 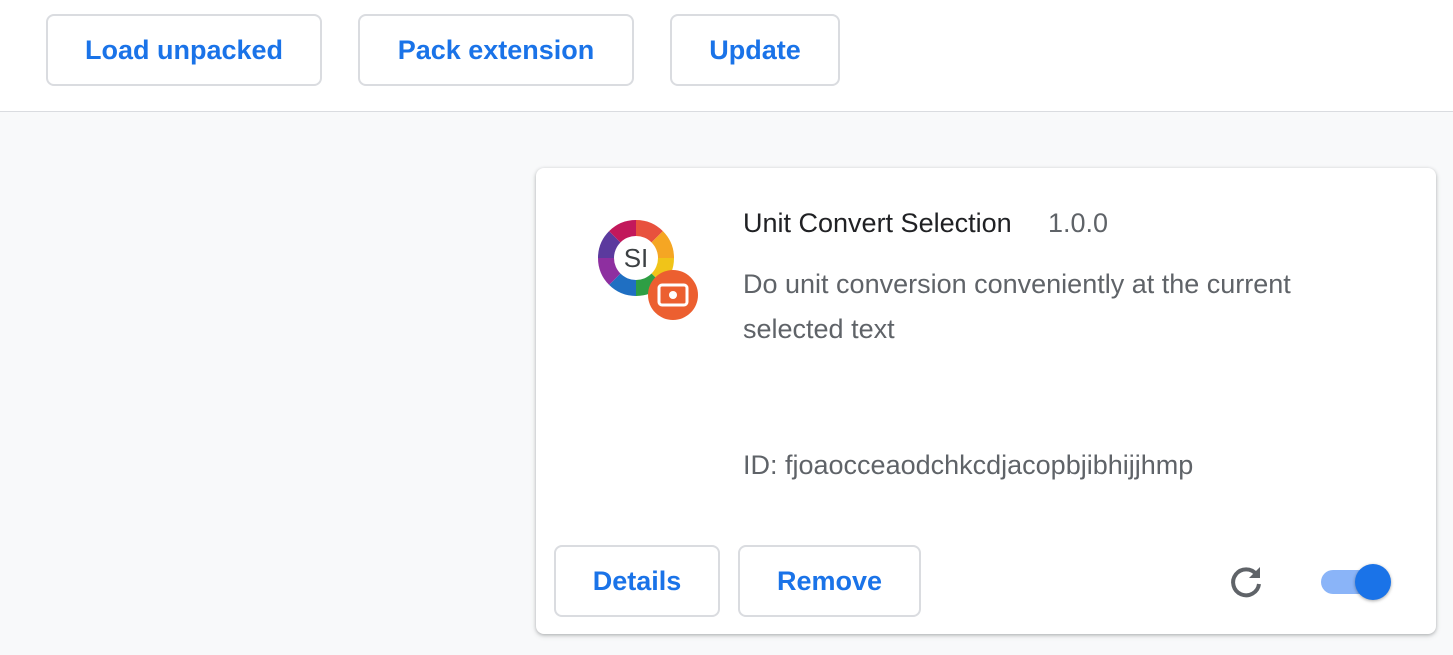 What do you see at coordinates (637, 581) in the screenshot?
I see `details-button: Details` at bounding box center [637, 581].